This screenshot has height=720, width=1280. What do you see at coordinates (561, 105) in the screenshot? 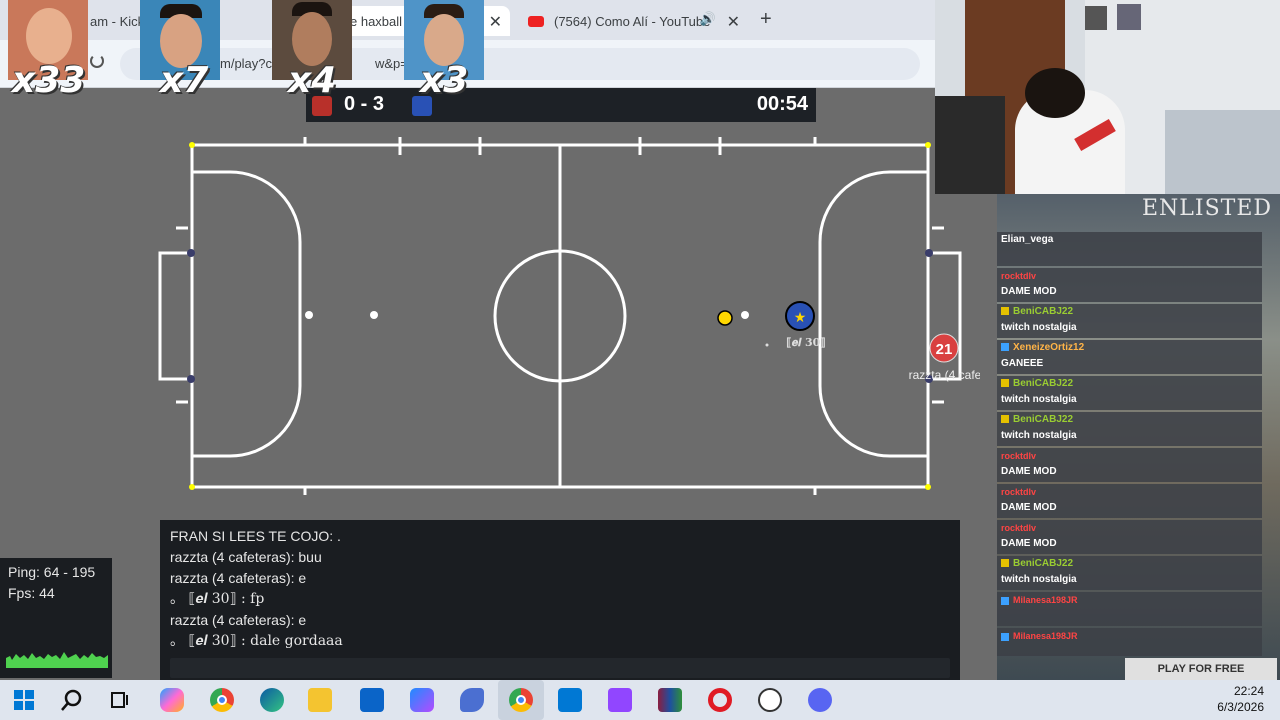
I see `scoreboard: 0 - 3 00:54` at bounding box center [561, 105].